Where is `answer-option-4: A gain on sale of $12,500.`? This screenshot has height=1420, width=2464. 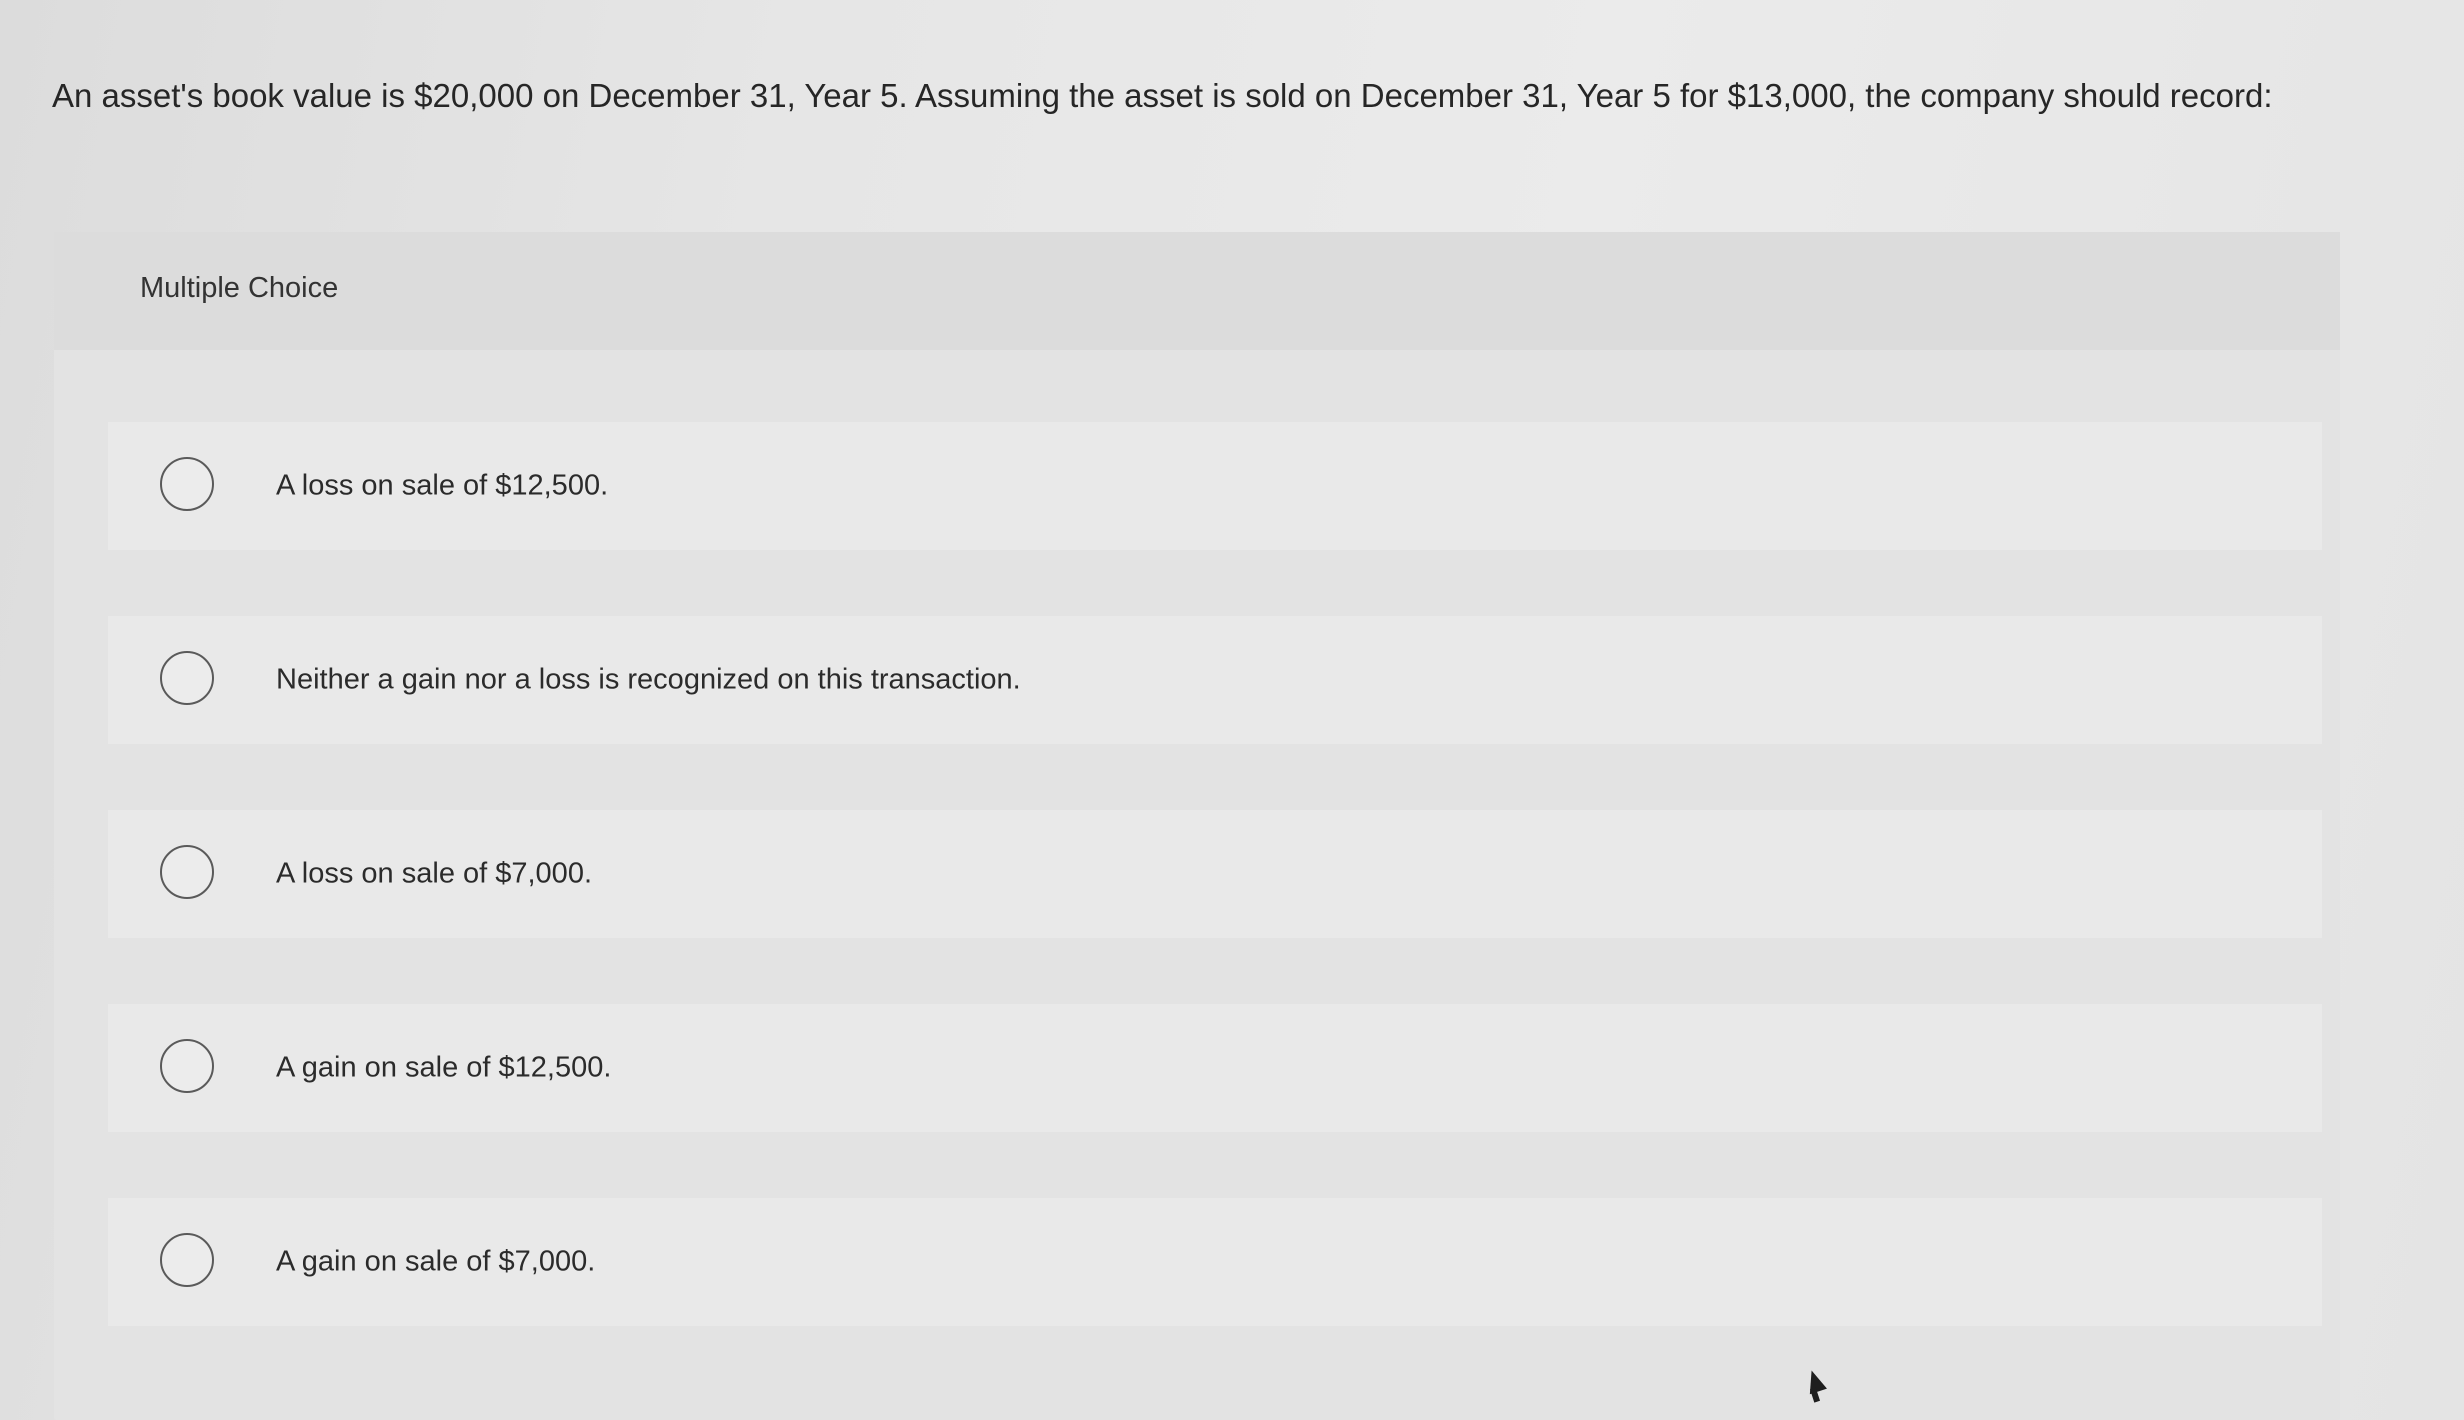
answer-option-4: A gain on sale of $12,500. is located at coordinates (1215, 1068).